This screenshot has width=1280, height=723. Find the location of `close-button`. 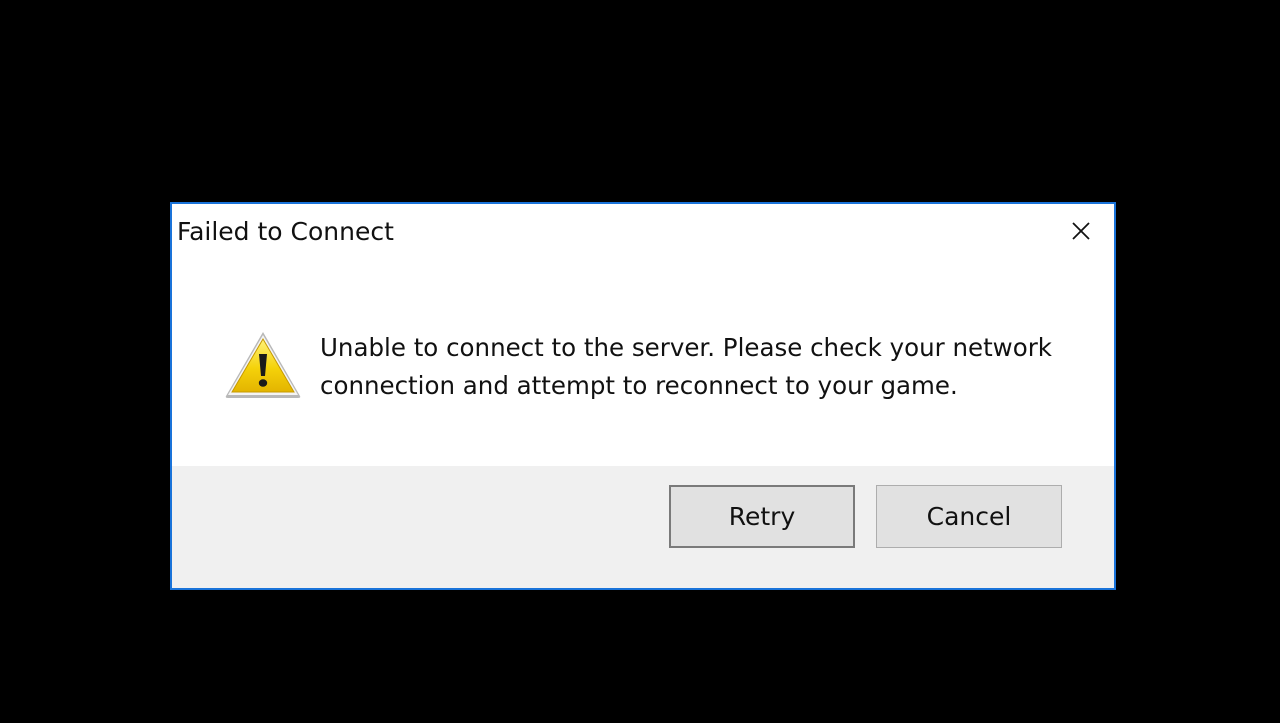

close-button is located at coordinates (1081, 231).